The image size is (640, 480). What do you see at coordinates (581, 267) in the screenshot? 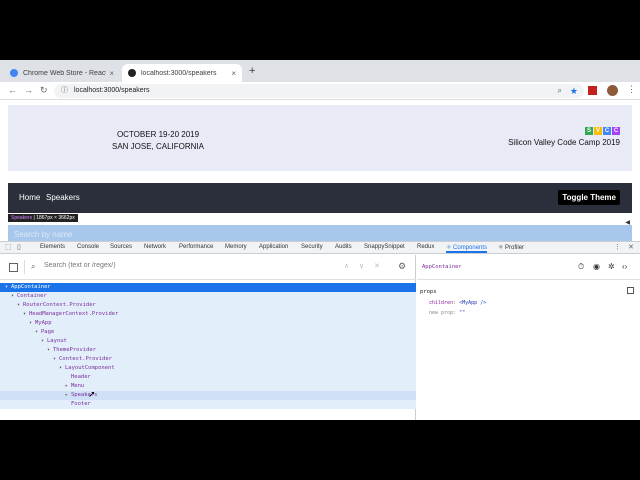
I see `stopwatch-icon: ⏱` at bounding box center [581, 267].